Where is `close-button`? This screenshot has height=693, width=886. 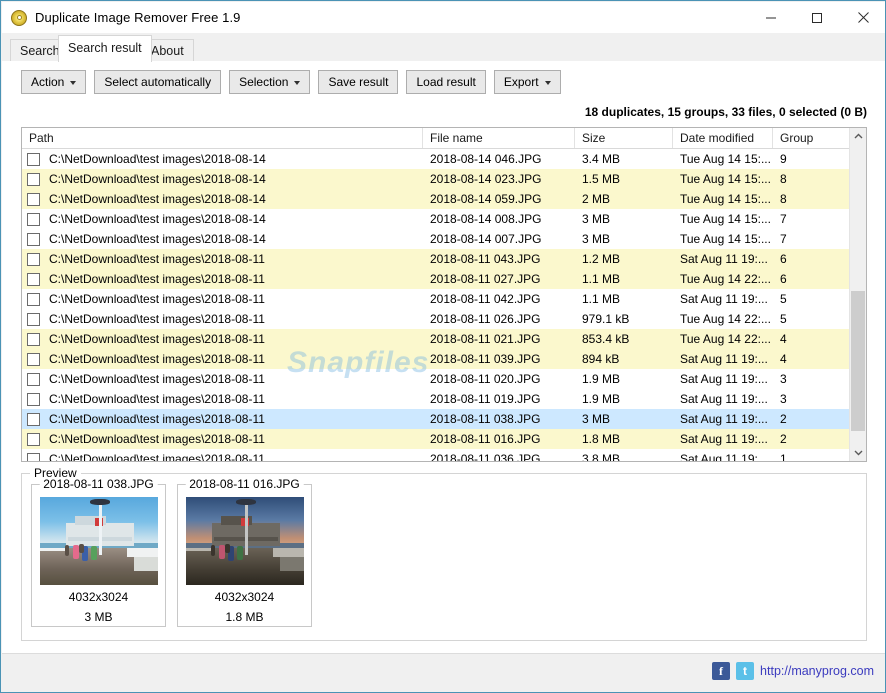
close-button is located at coordinates (862, 17).